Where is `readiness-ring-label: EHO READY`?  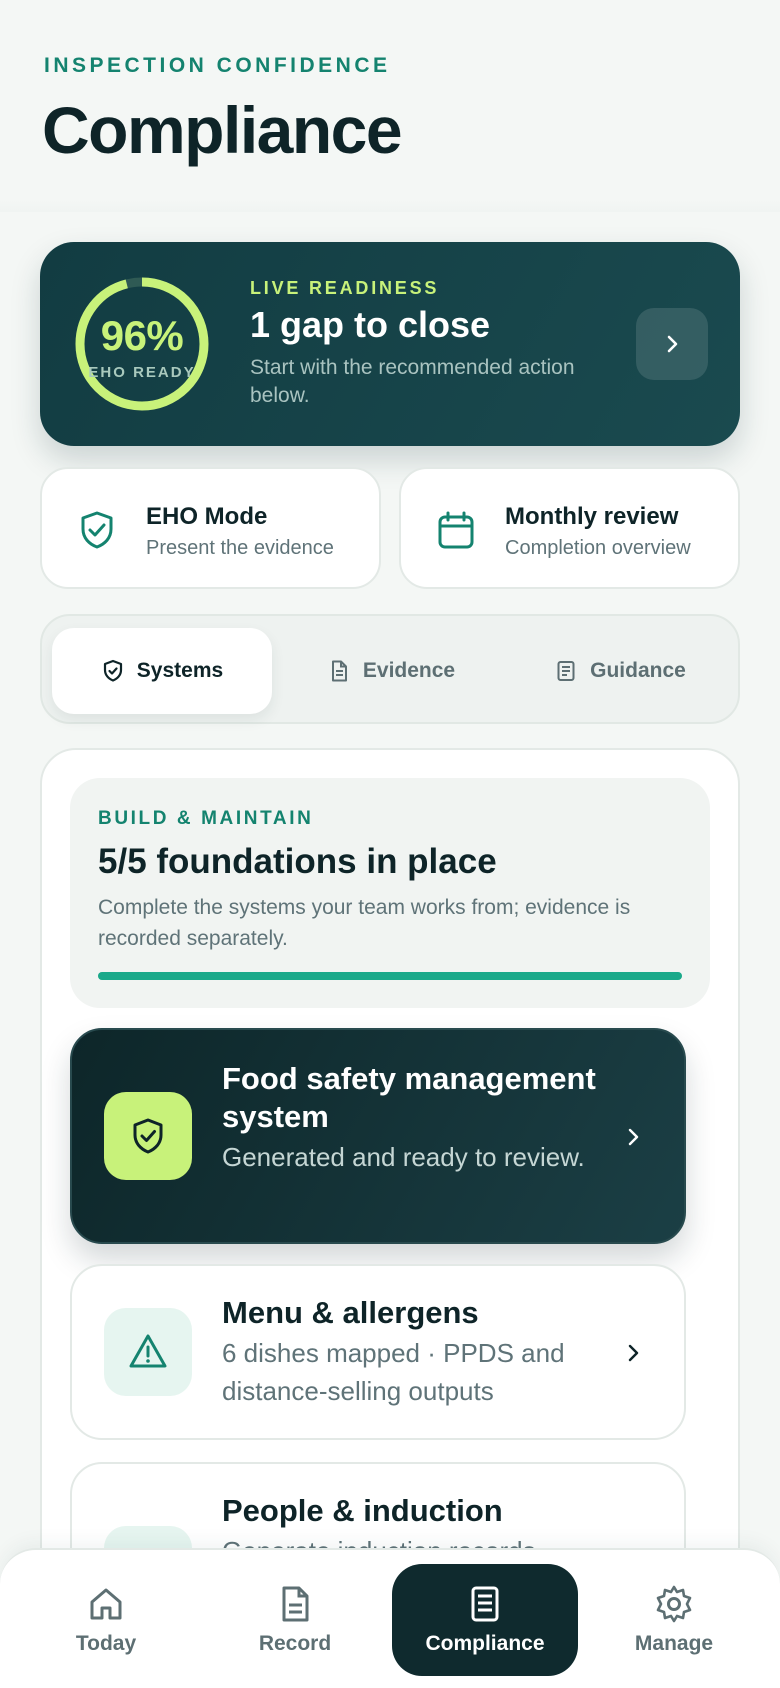 readiness-ring-label: EHO READY is located at coordinates (142, 372).